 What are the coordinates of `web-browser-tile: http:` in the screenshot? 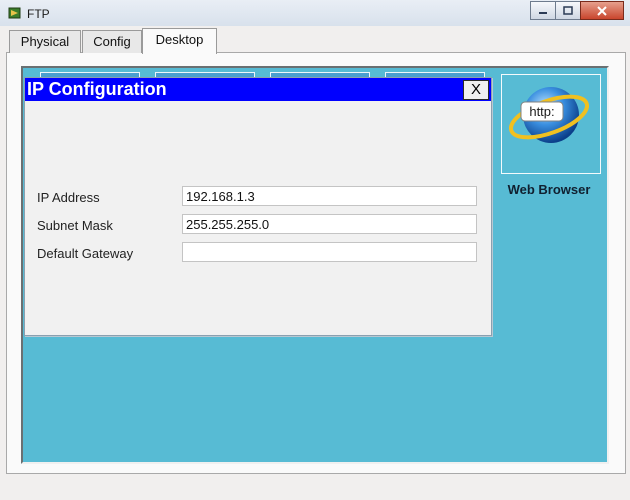 It's located at (551, 124).